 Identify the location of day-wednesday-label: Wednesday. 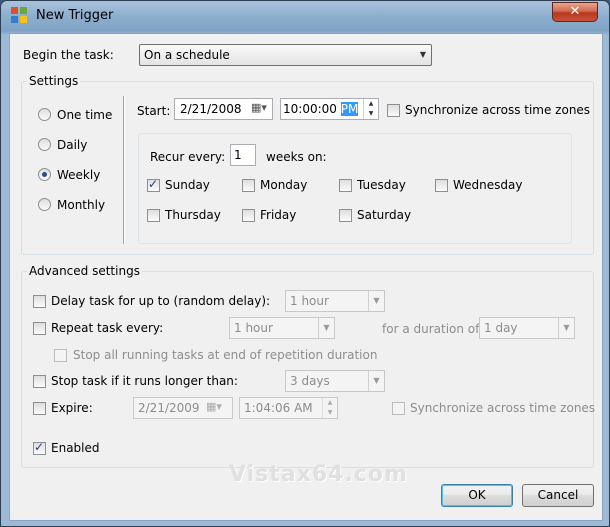
(487, 185).